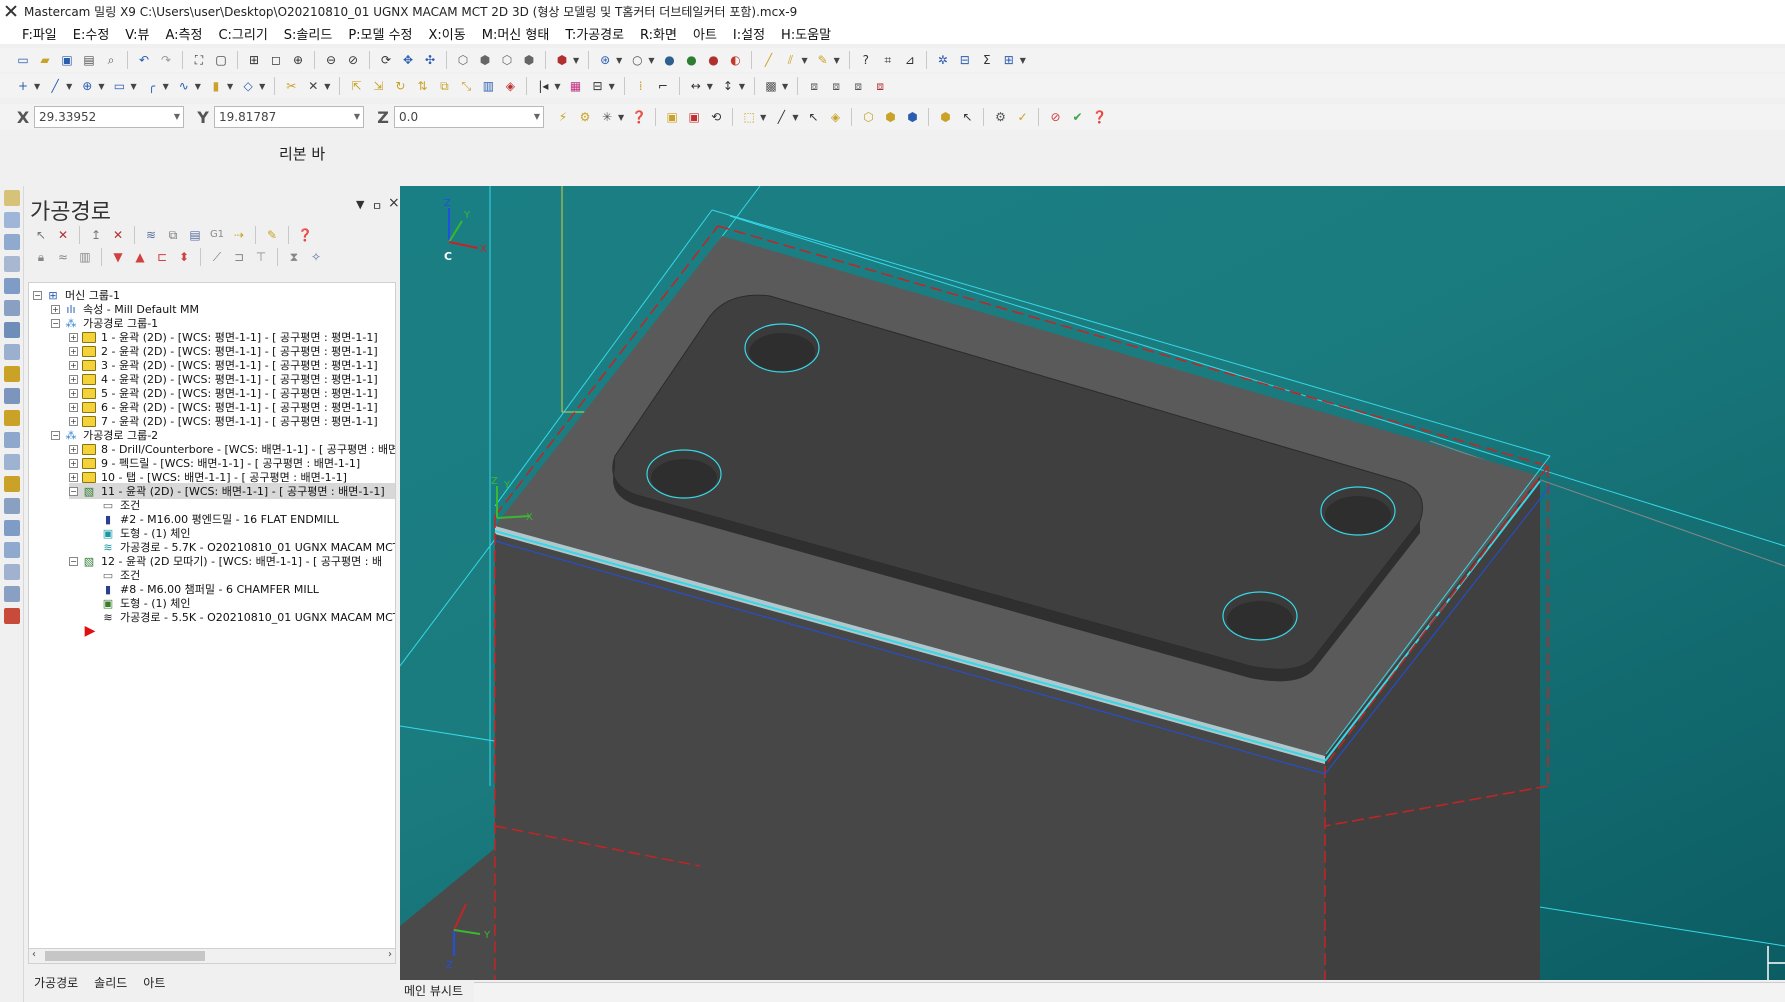 Image resolution: width=1785 pixels, height=1002 pixels. What do you see at coordinates (313, 86) in the screenshot?
I see `delete-icon: ✕` at bounding box center [313, 86].